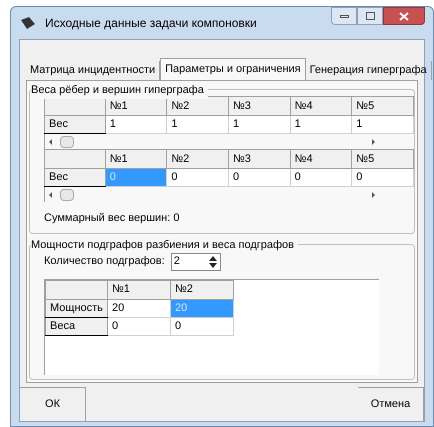  Describe the element at coordinates (112, 218) in the screenshot. I see `total-label: Суммарный вес вершин: 0` at that location.